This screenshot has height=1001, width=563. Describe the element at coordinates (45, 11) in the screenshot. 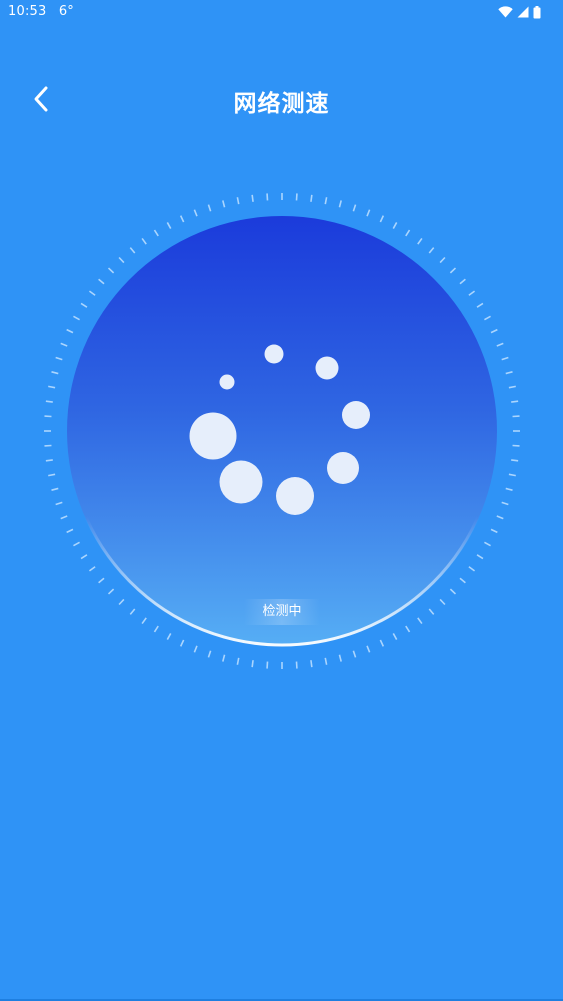

I see `status-left: 10:53 6°` at that location.